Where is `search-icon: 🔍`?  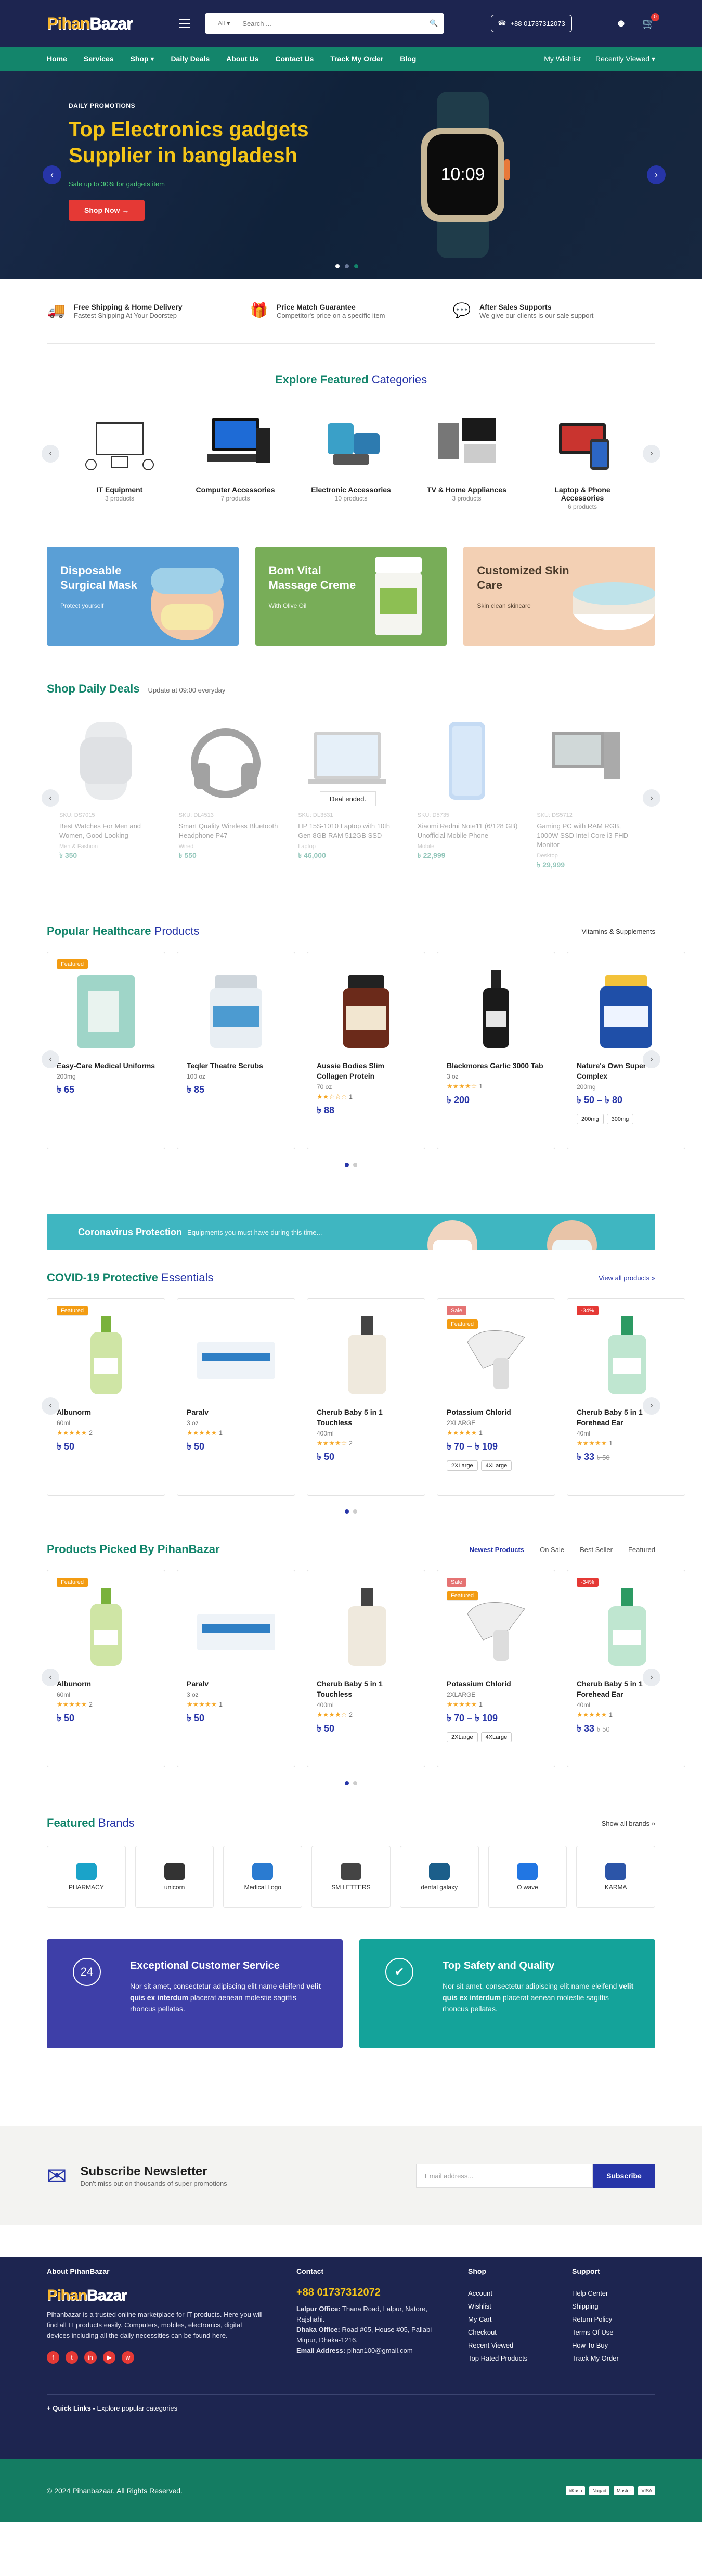
search-icon: 🔍 is located at coordinates (434, 23).